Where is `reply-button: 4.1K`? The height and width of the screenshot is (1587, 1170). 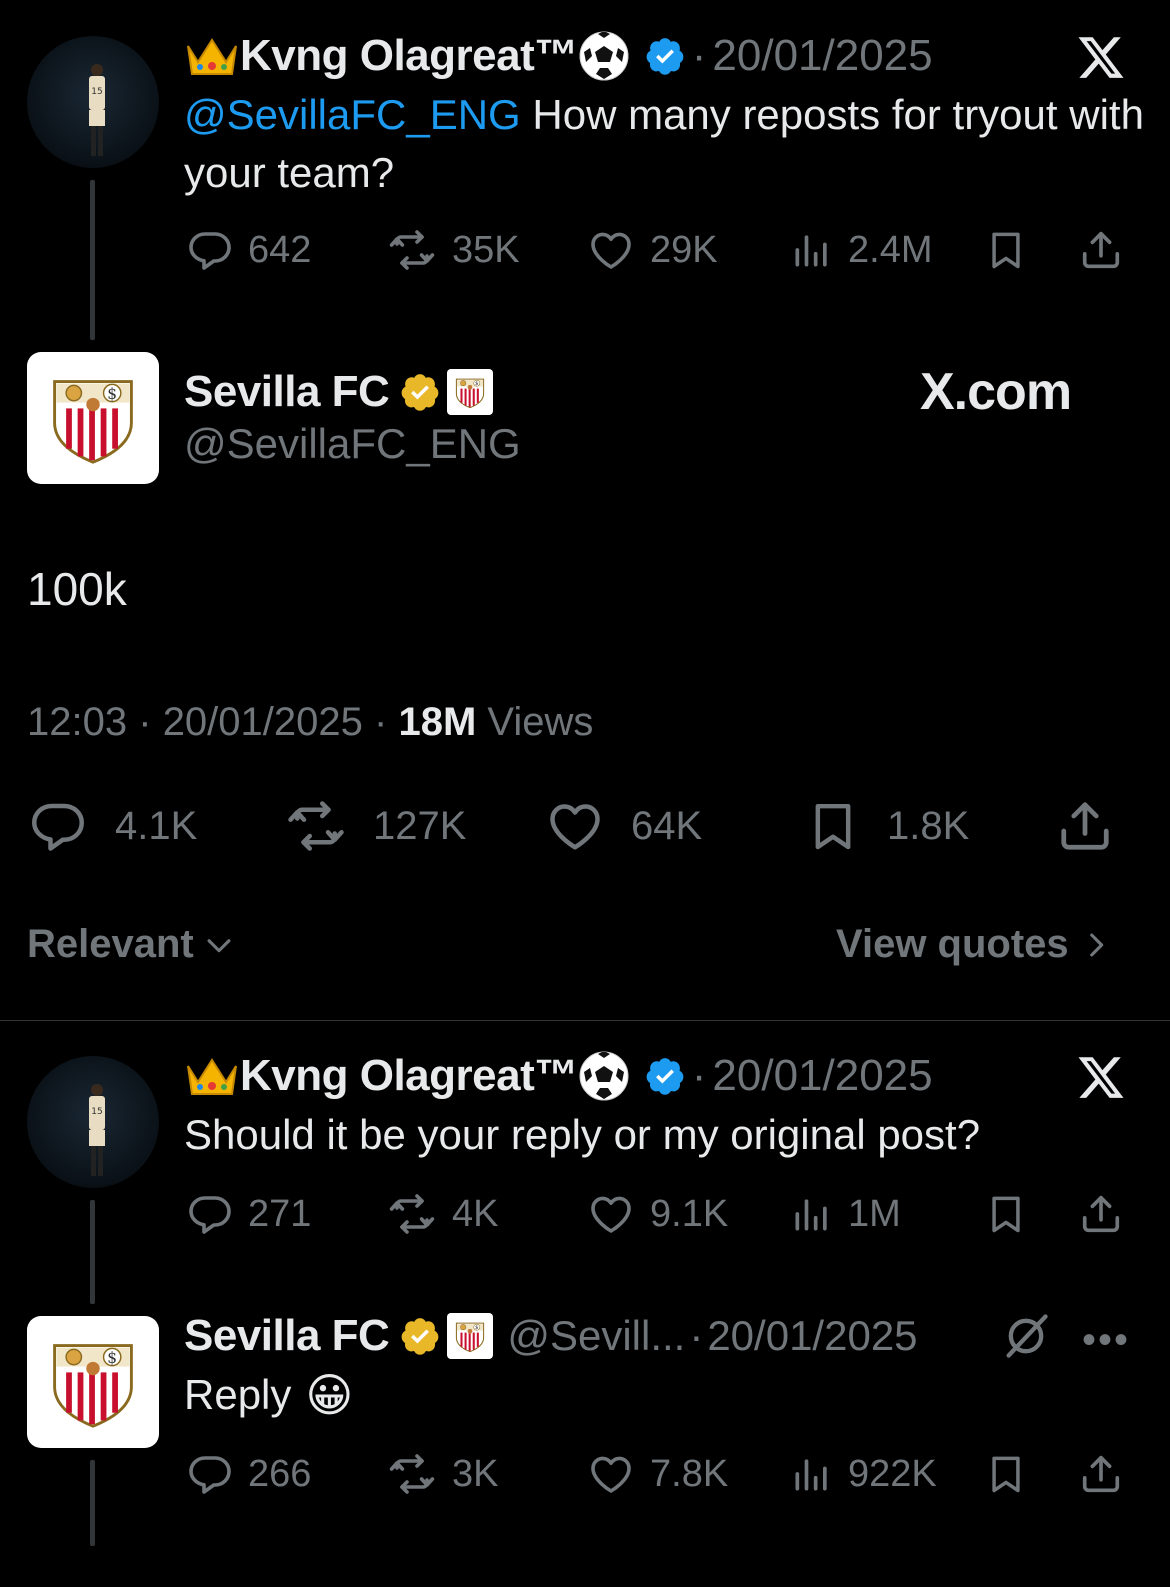 reply-button: 4.1K is located at coordinates (155, 826).